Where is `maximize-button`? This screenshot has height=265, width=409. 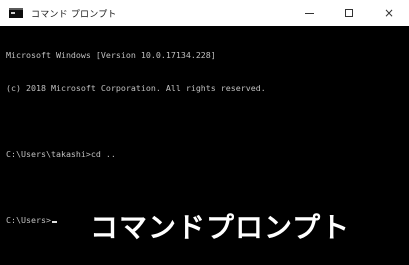 maximize-button is located at coordinates (349, 13).